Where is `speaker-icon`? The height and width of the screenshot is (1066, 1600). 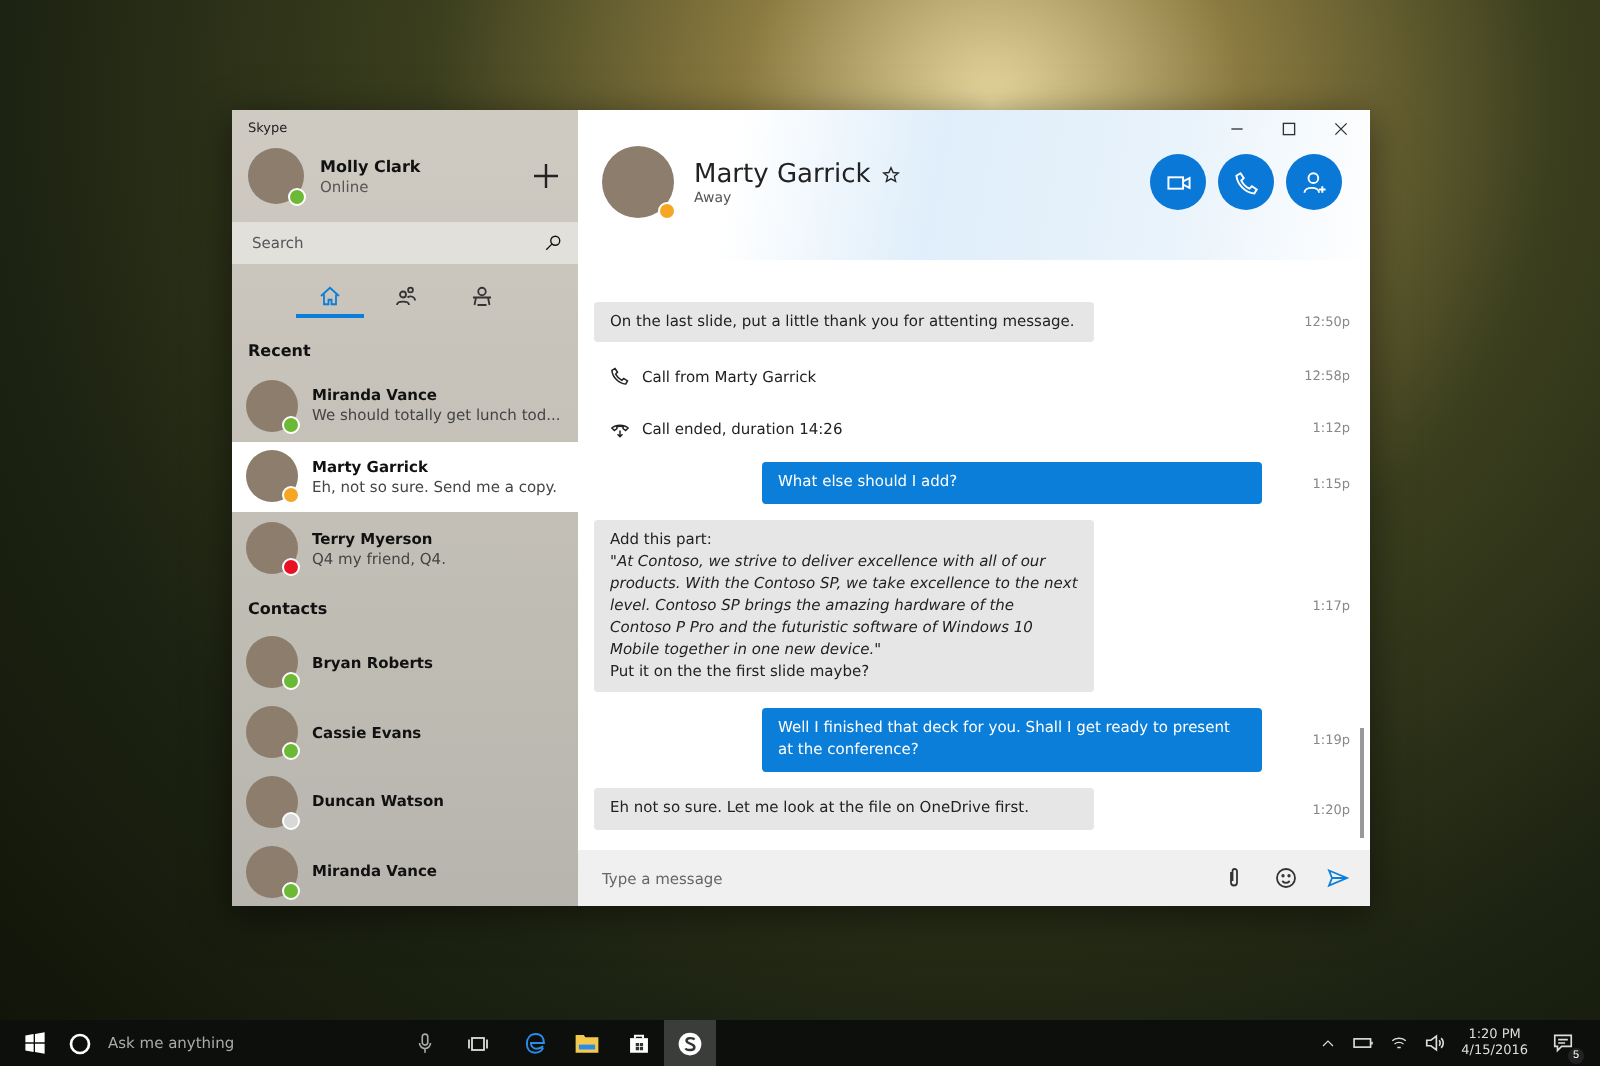 speaker-icon is located at coordinates (1434, 1043).